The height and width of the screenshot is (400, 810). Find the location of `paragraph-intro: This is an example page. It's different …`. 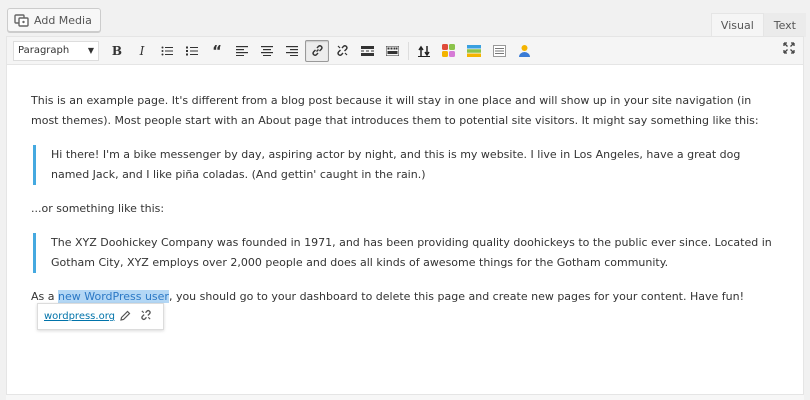

paragraph-intro: This is an example page. It's different … is located at coordinates (395, 110).